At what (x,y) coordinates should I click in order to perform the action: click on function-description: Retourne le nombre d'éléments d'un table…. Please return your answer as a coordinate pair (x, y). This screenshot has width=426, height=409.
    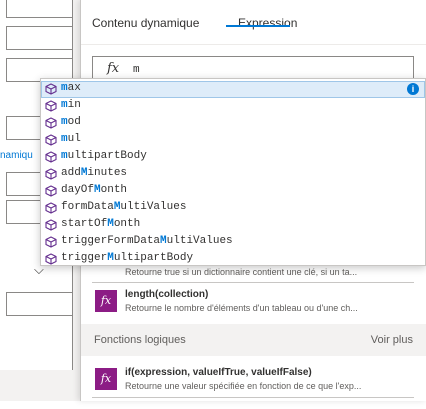
    Looking at the image, I should click on (241, 308).